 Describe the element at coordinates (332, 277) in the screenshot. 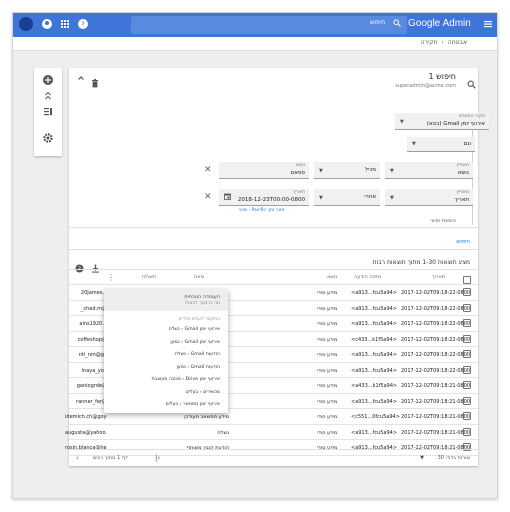

I see `column-header-subject: נושא` at that location.